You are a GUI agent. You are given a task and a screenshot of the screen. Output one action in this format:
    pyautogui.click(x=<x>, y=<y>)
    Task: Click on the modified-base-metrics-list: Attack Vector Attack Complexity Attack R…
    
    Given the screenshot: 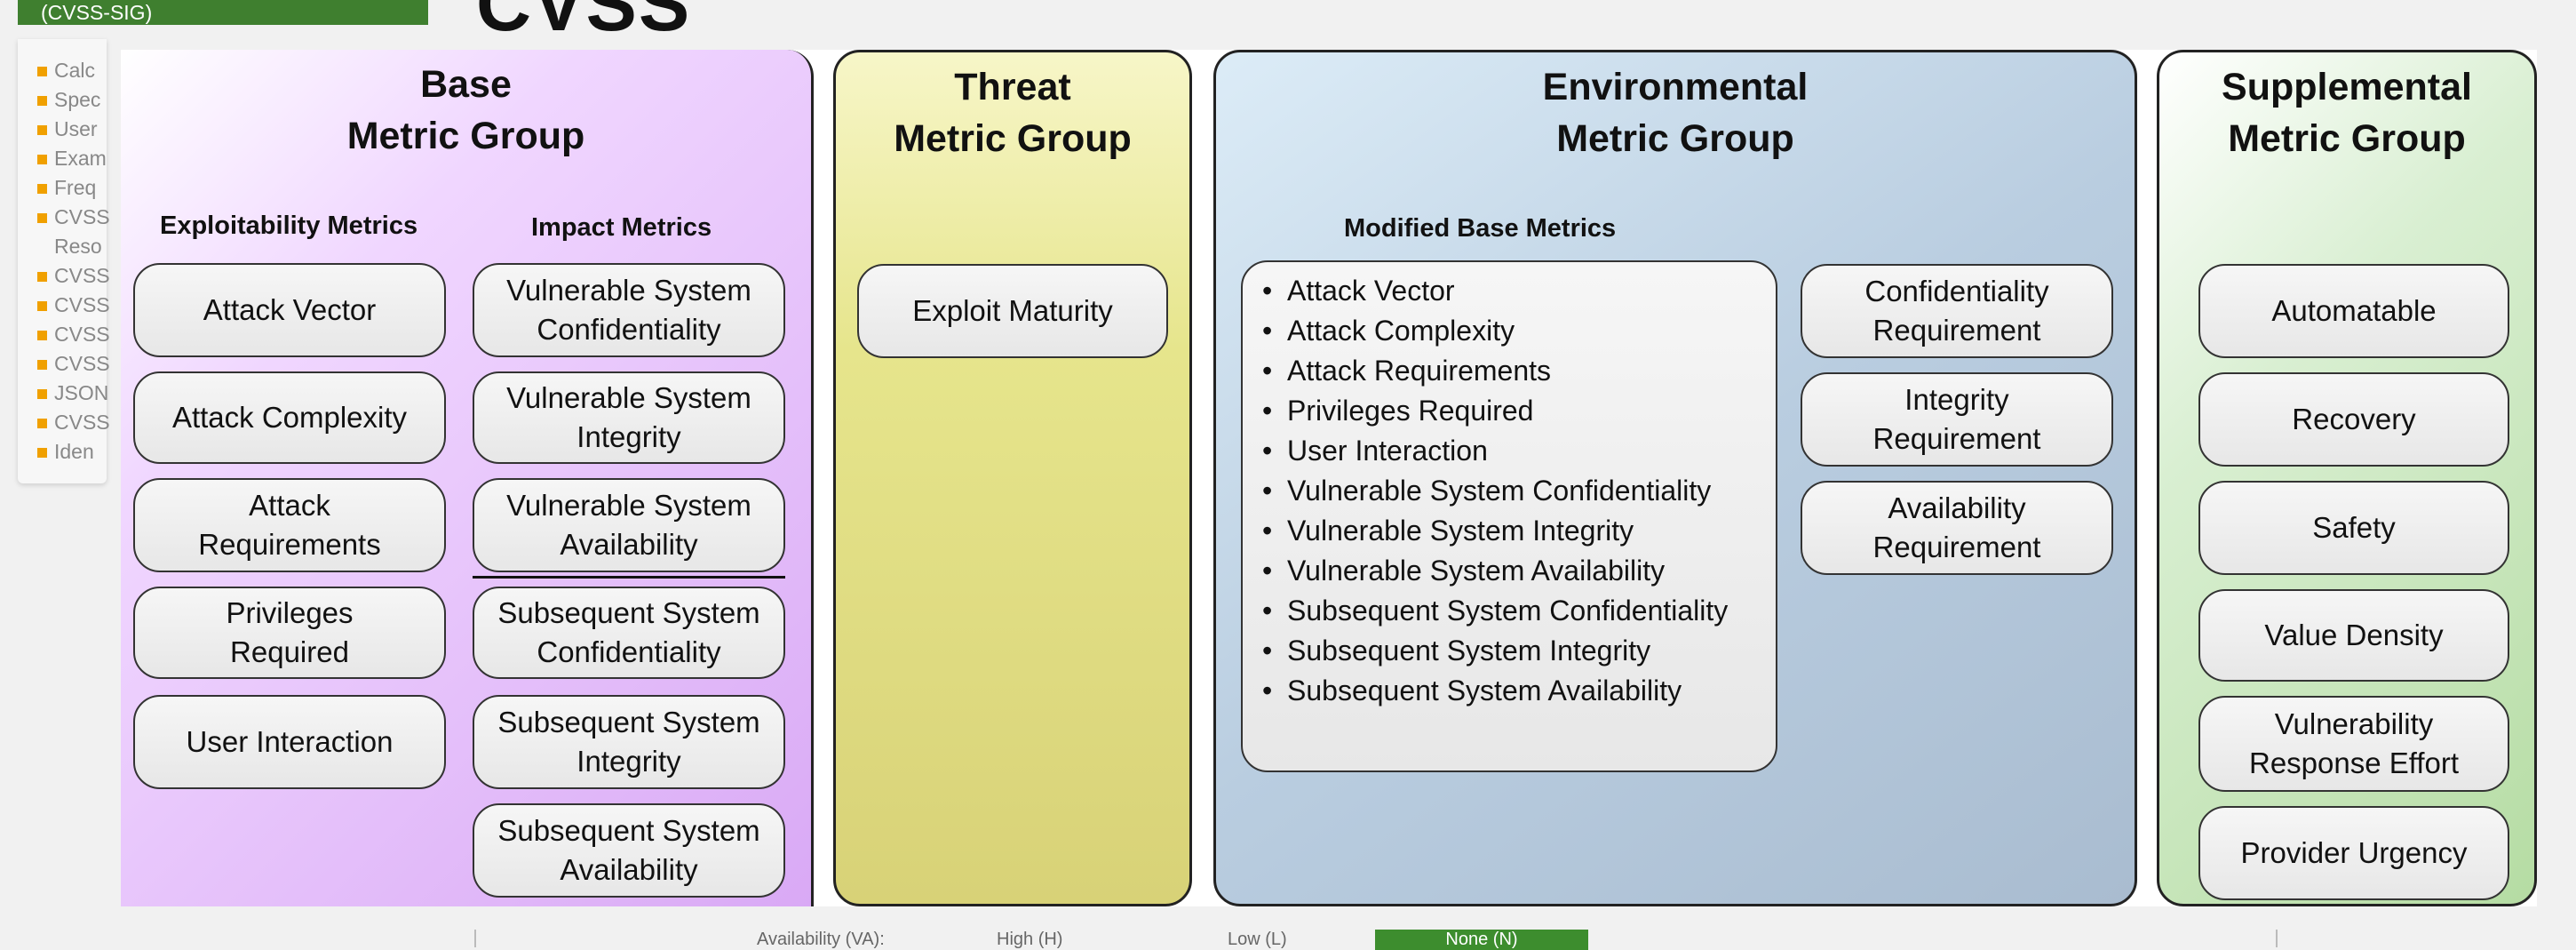 What is the action you would take?
    pyautogui.click(x=1510, y=491)
    